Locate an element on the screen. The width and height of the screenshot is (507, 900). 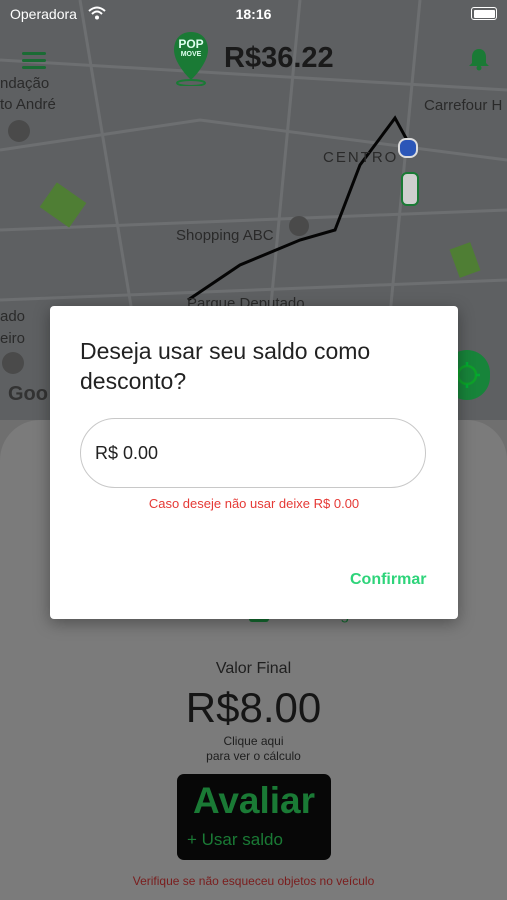
clock: 18:16 is located at coordinates (253, 14).